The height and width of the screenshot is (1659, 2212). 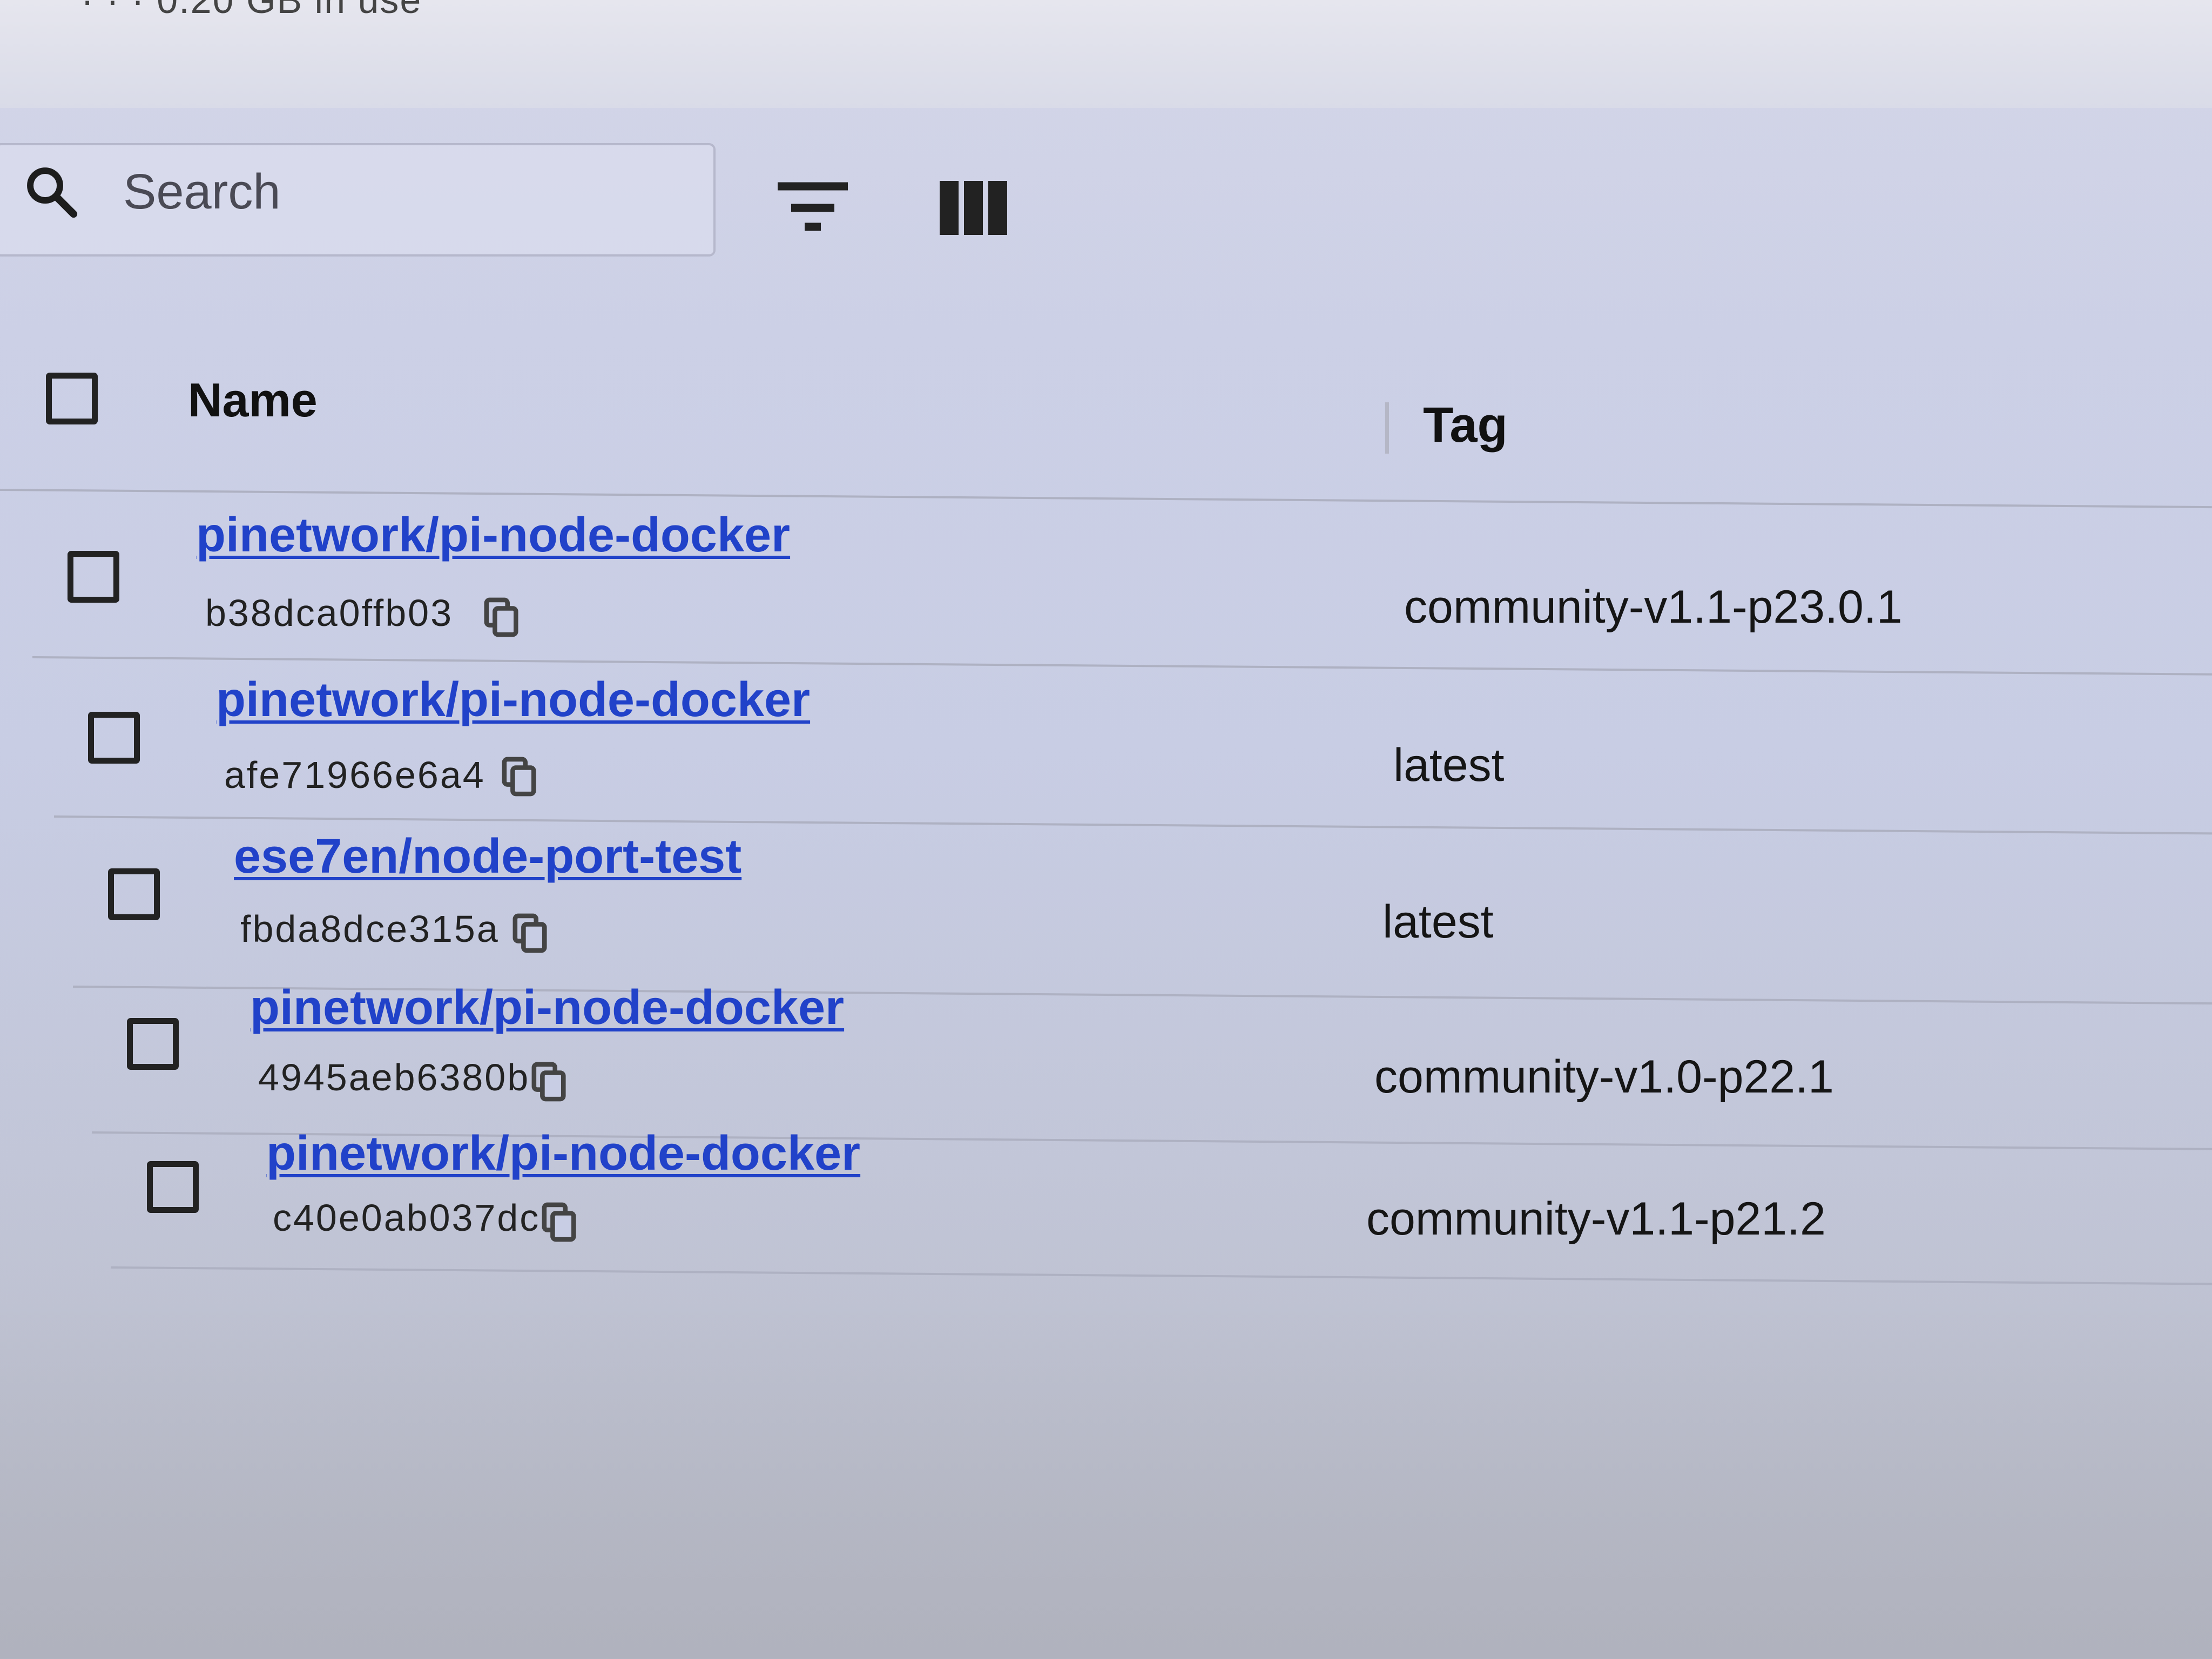 I want to click on image-id: 4945aeb6380b, so click(x=394, y=1077).